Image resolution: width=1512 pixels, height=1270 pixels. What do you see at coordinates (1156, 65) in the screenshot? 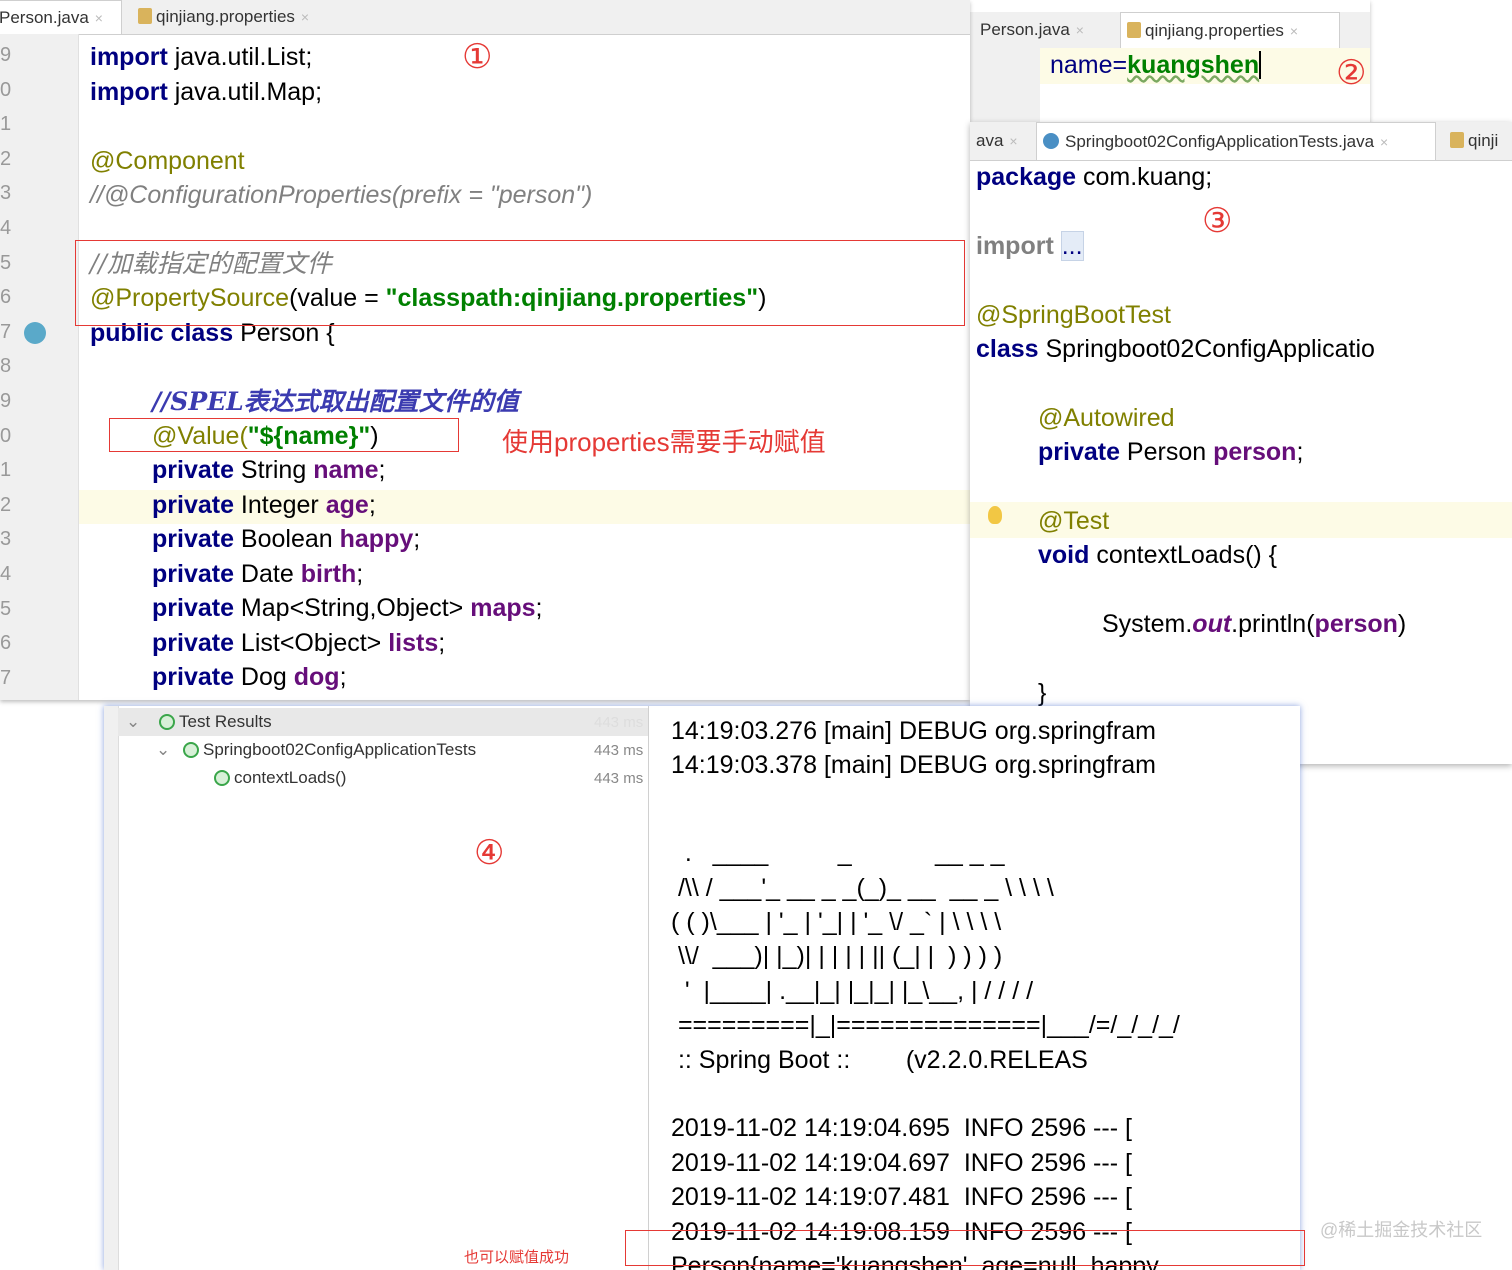
I see `property-line: name=kuangshen` at bounding box center [1156, 65].